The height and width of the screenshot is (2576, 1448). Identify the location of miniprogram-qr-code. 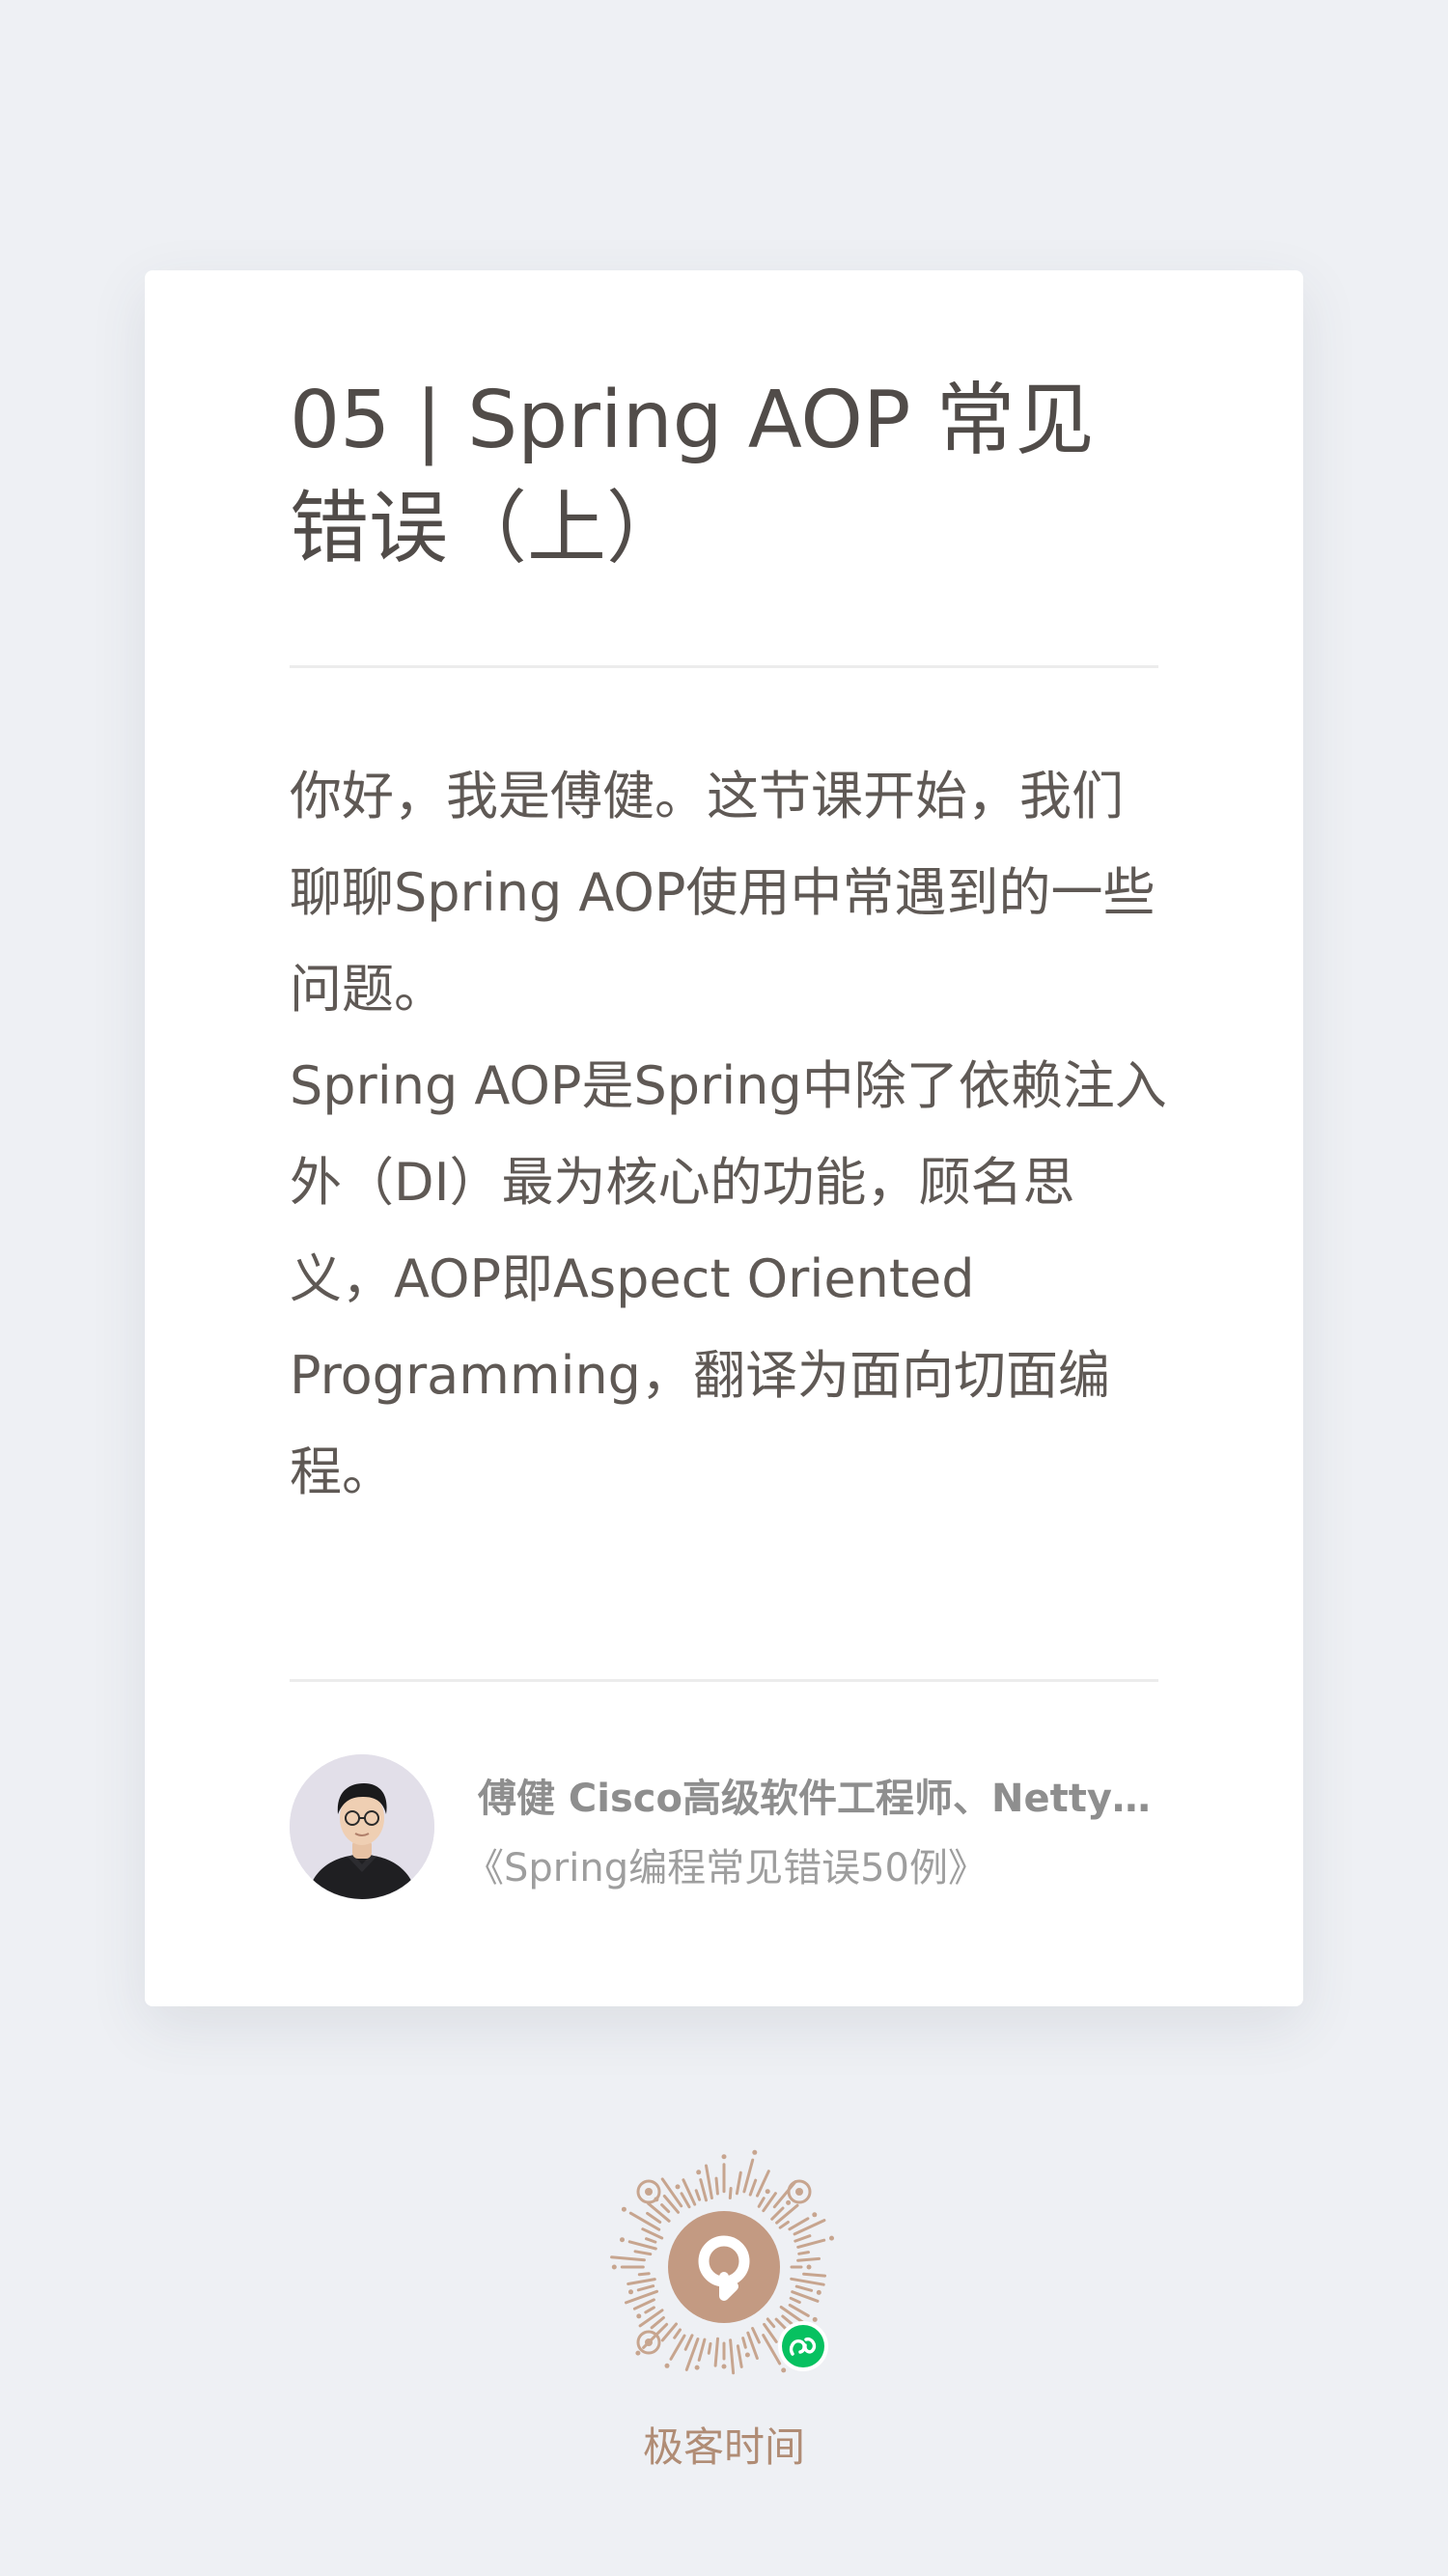
(724, 2268).